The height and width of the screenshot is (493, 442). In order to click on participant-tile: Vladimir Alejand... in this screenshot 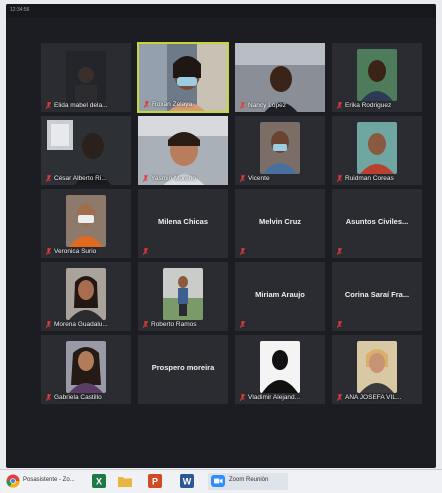, I will do `click(280, 369)`.